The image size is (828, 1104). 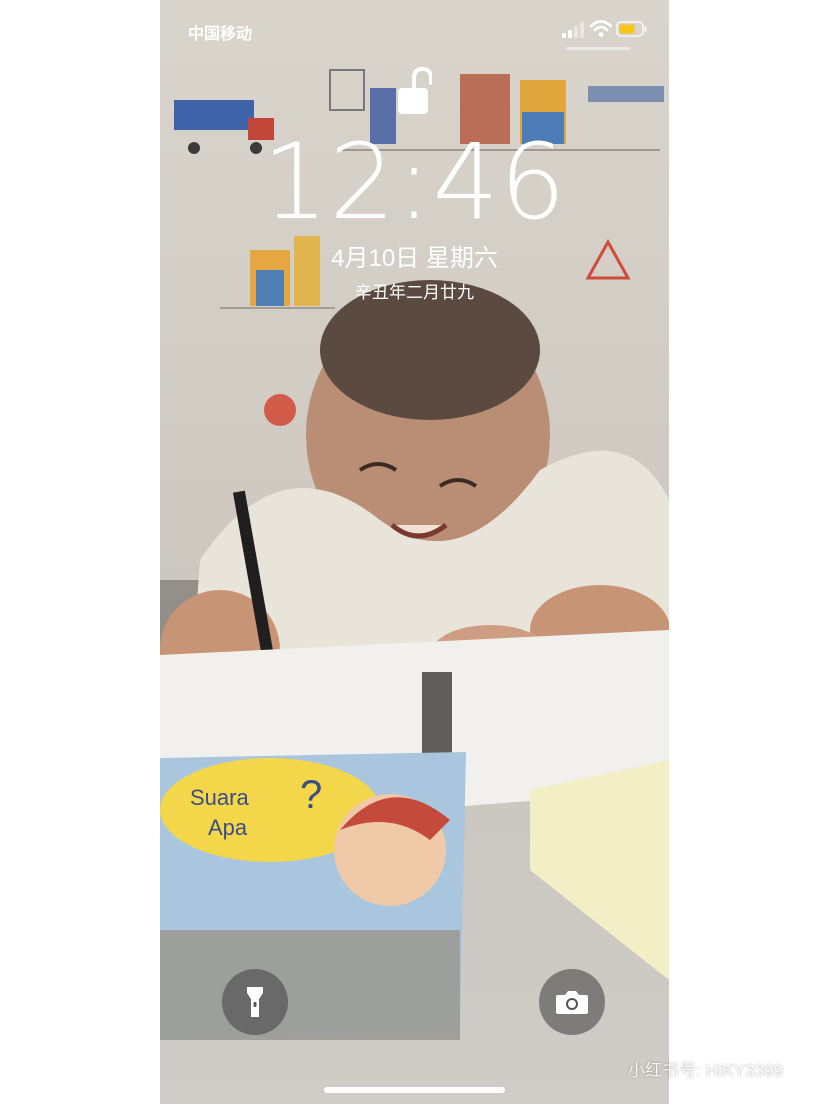 What do you see at coordinates (414, 258) in the screenshot?
I see `lock-screen-date: 4月10日 星期六` at bounding box center [414, 258].